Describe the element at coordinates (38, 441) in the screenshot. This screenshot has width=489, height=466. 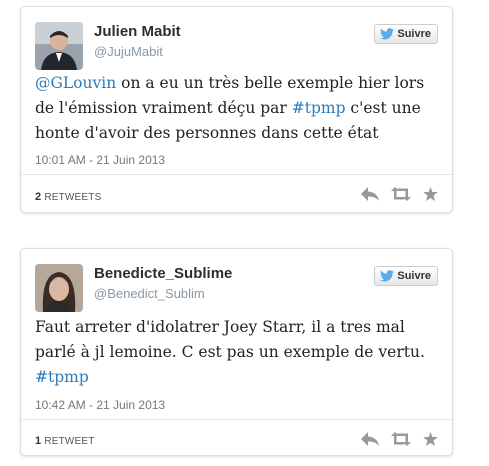
I see `retweet-number: 1` at that location.